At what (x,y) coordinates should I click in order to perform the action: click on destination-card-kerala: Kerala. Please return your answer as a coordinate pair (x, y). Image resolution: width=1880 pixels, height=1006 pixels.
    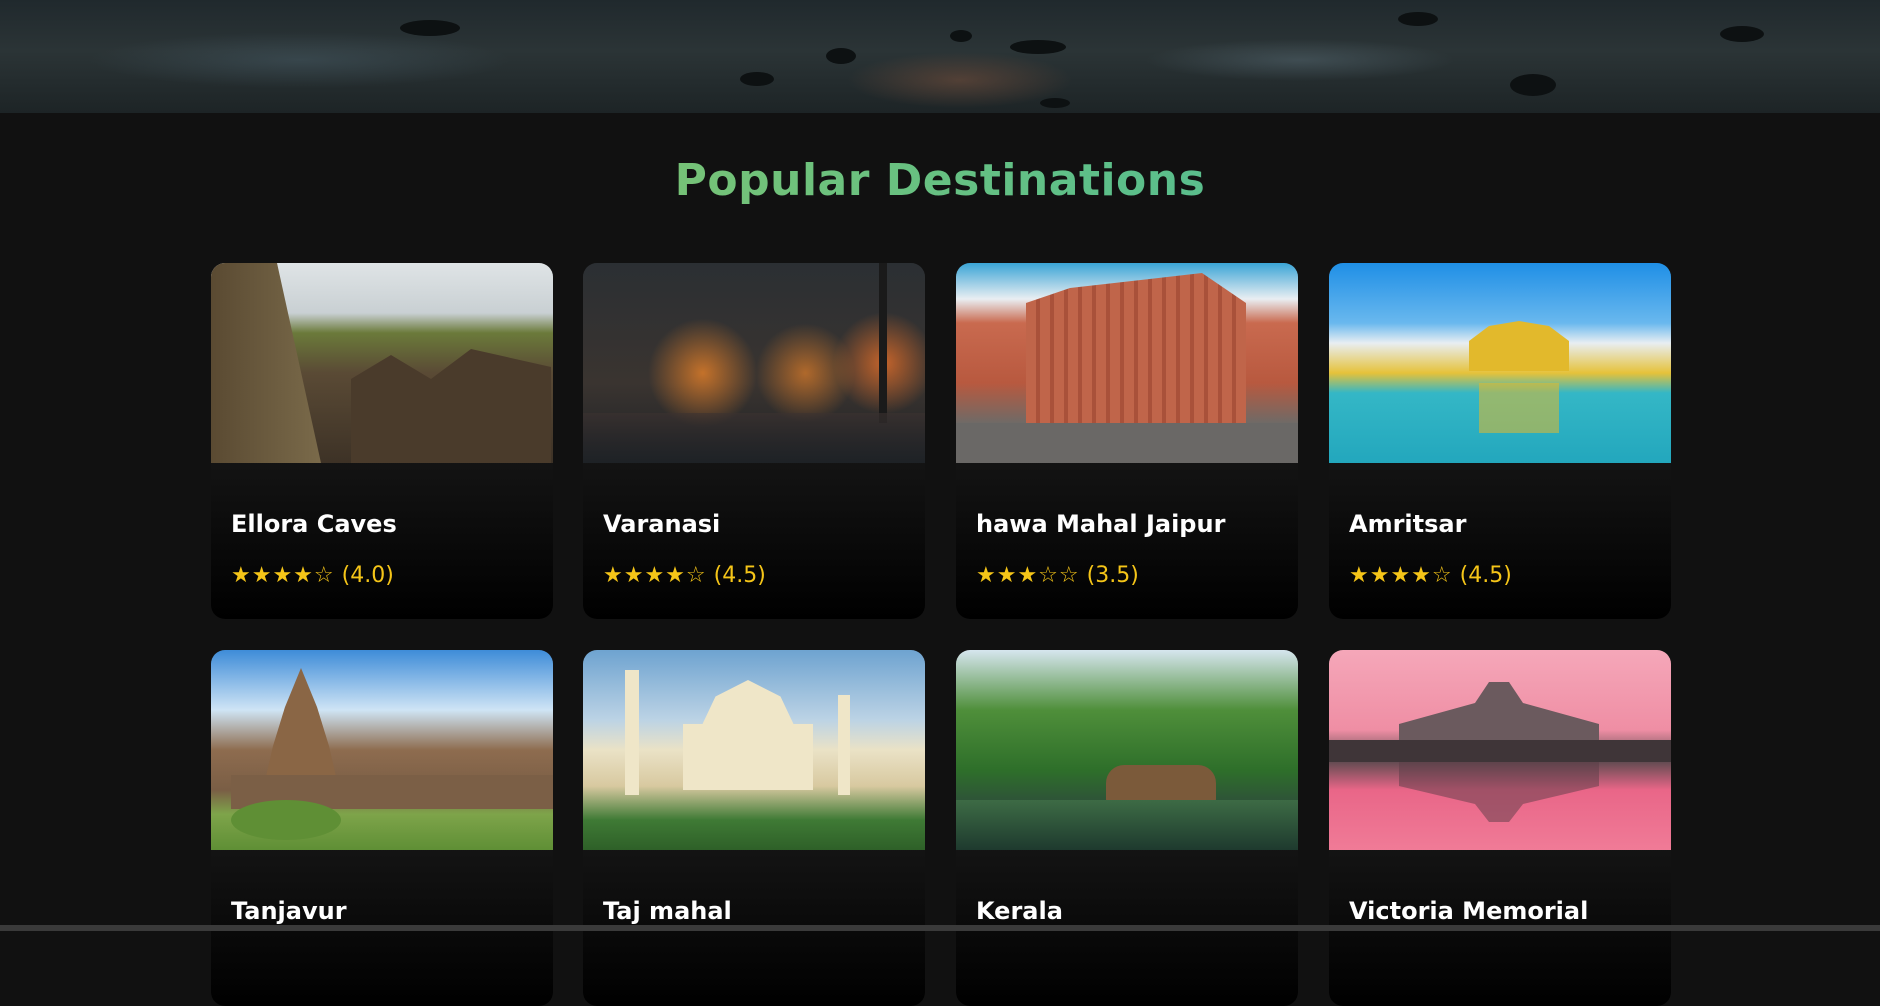
    Looking at the image, I should click on (1127, 828).